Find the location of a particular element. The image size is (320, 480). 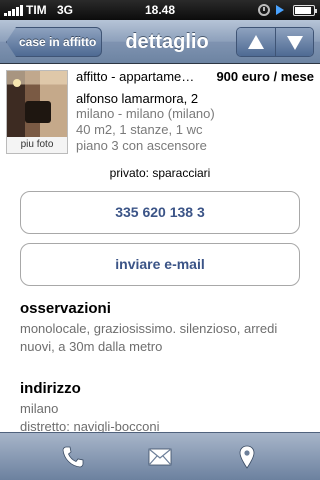

listing-floor: piano 3 con ascensore is located at coordinates (141, 145).